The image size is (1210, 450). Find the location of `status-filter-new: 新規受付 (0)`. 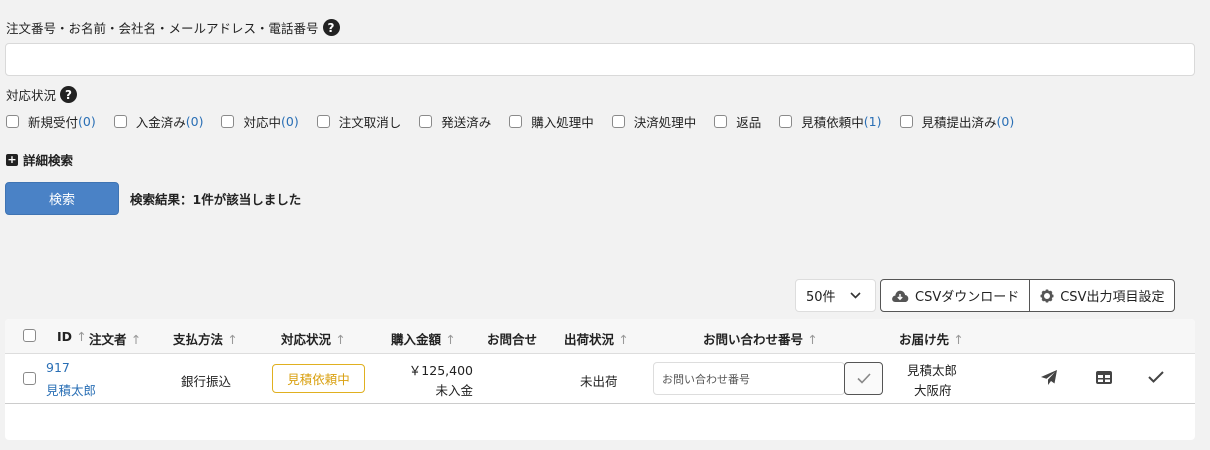

status-filter-new: 新規受付 (0) is located at coordinates (51, 121).